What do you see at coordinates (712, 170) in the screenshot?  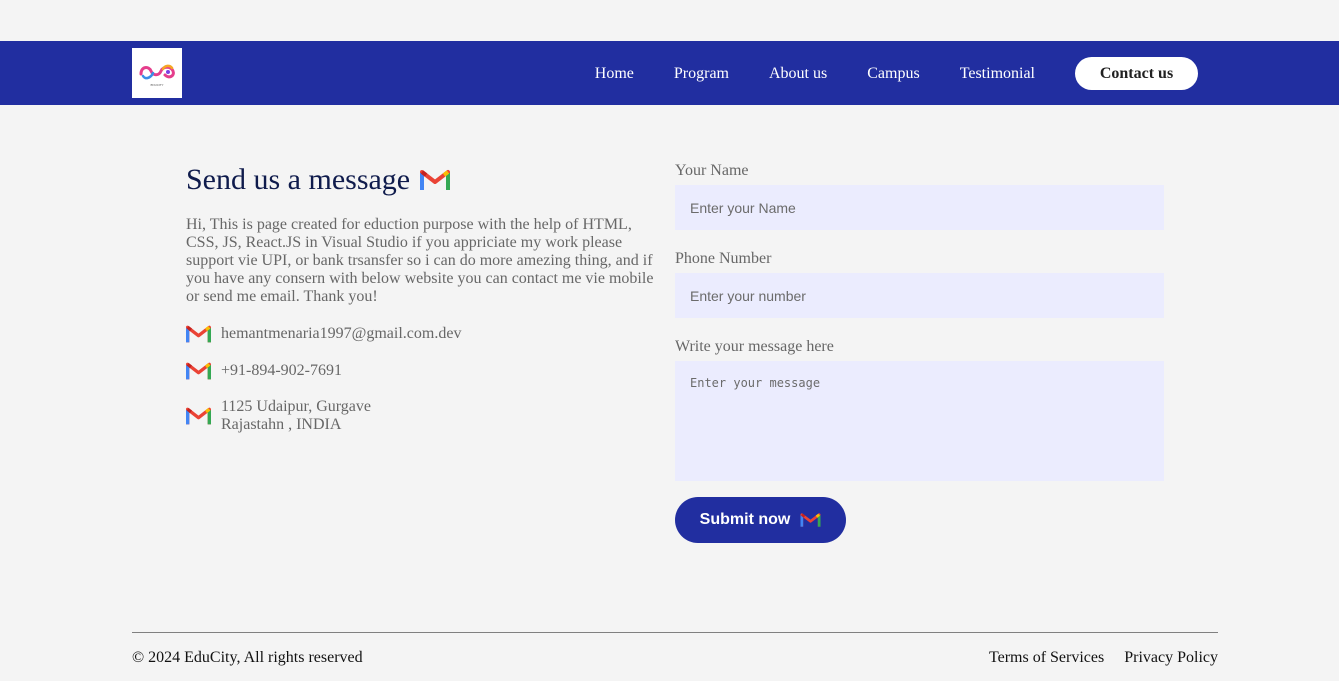 I see `name-label: Your Name` at bounding box center [712, 170].